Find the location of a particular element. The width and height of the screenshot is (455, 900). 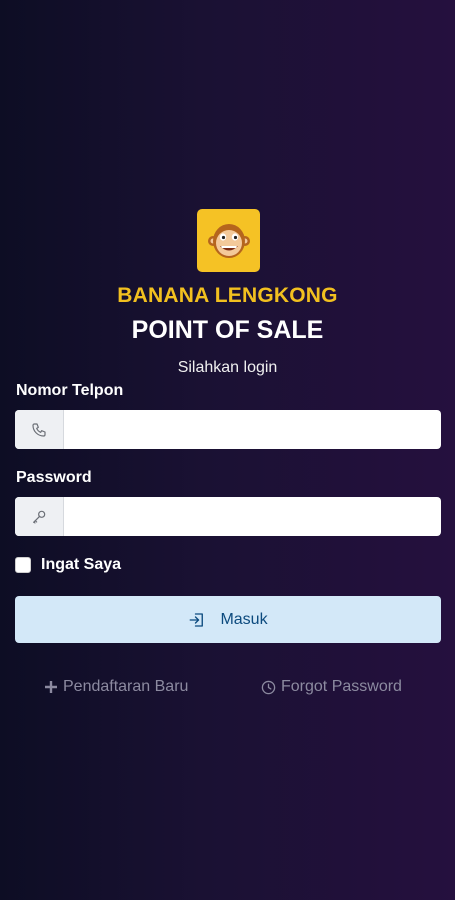

phone-input is located at coordinates (252, 429).